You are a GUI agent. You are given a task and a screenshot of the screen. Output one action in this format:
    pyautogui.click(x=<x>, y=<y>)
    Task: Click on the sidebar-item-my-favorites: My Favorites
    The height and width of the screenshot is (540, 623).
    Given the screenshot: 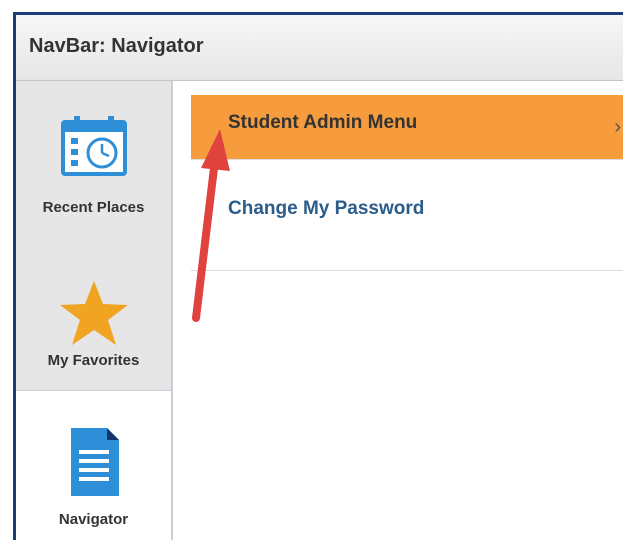 What is the action you would take?
    pyautogui.click(x=93, y=313)
    